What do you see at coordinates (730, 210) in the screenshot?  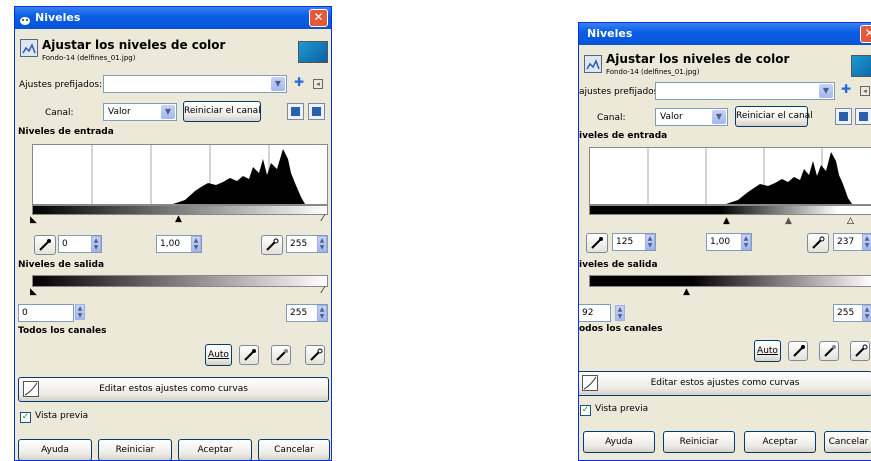 I see `input-gradient` at bounding box center [730, 210].